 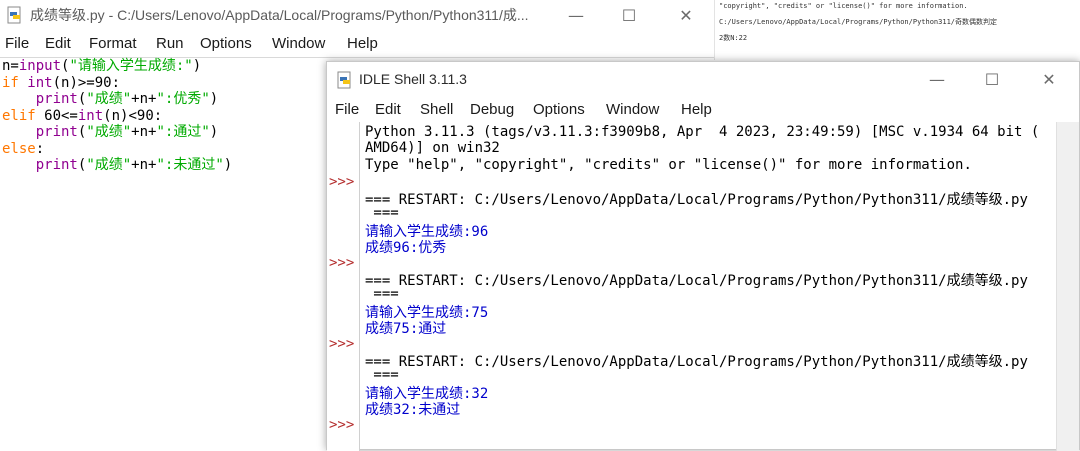 What do you see at coordinates (343, 286) in the screenshot?
I see `shell-prompt-gutter: >>> >>> >>> >>>` at bounding box center [343, 286].